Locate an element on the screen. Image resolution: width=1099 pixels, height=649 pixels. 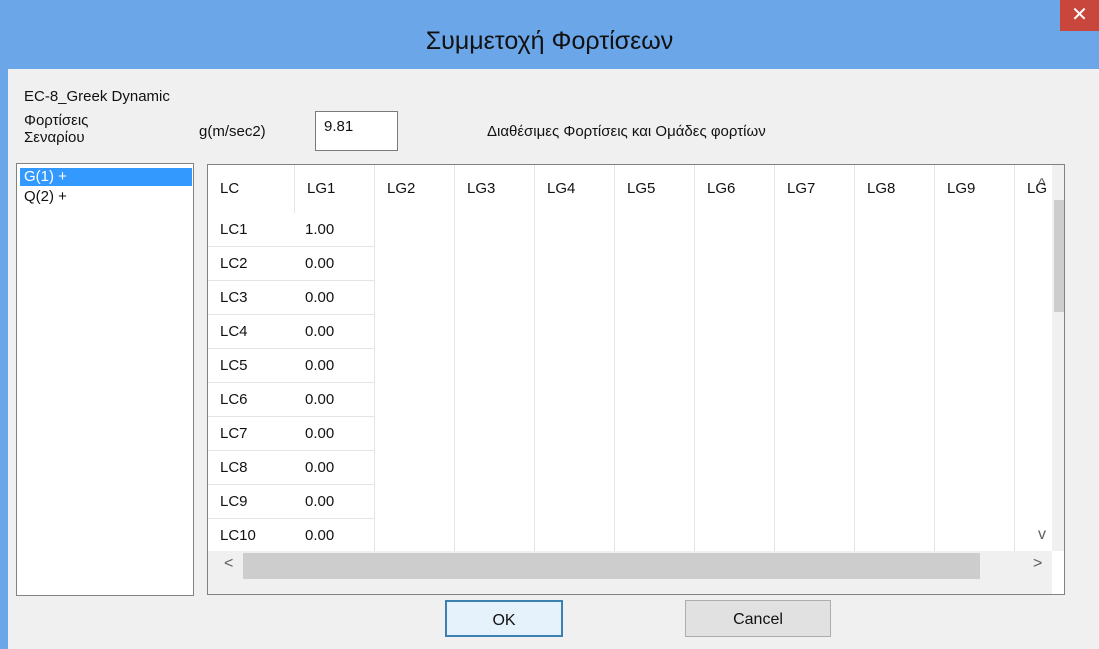
column-header-lg5: LG5 is located at coordinates (655, 189).